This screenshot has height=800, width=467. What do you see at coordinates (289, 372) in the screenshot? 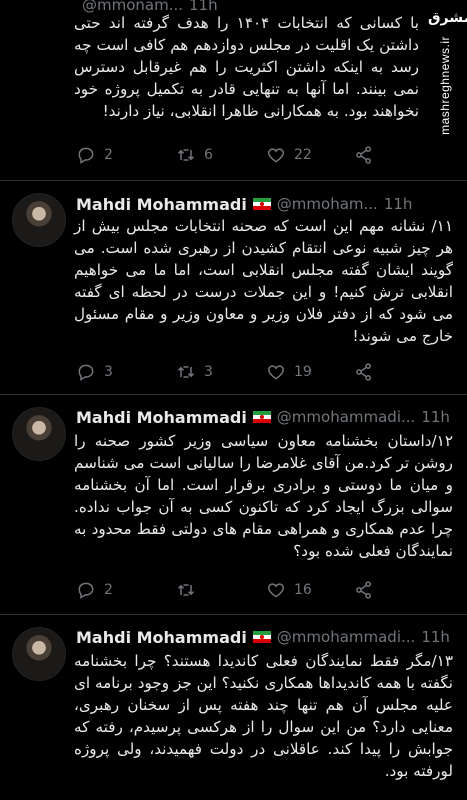
I see `like-button: 19` at bounding box center [289, 372].